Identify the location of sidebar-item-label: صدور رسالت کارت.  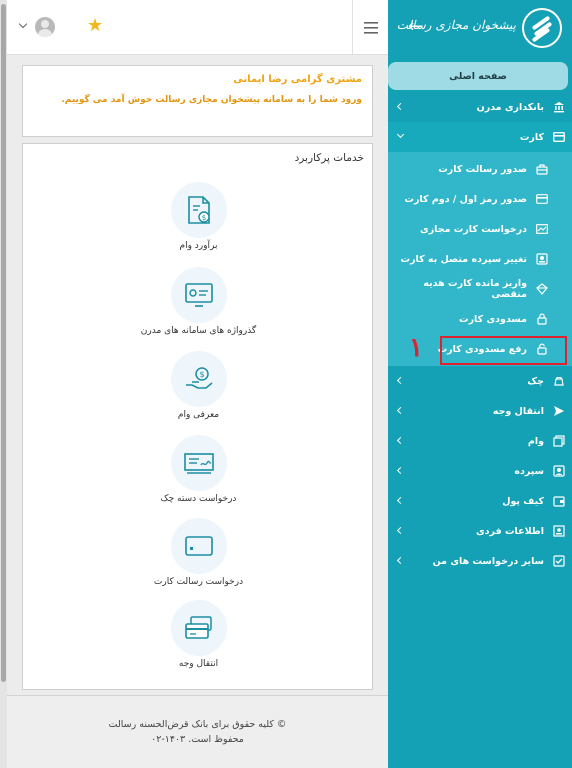
(482, 169).